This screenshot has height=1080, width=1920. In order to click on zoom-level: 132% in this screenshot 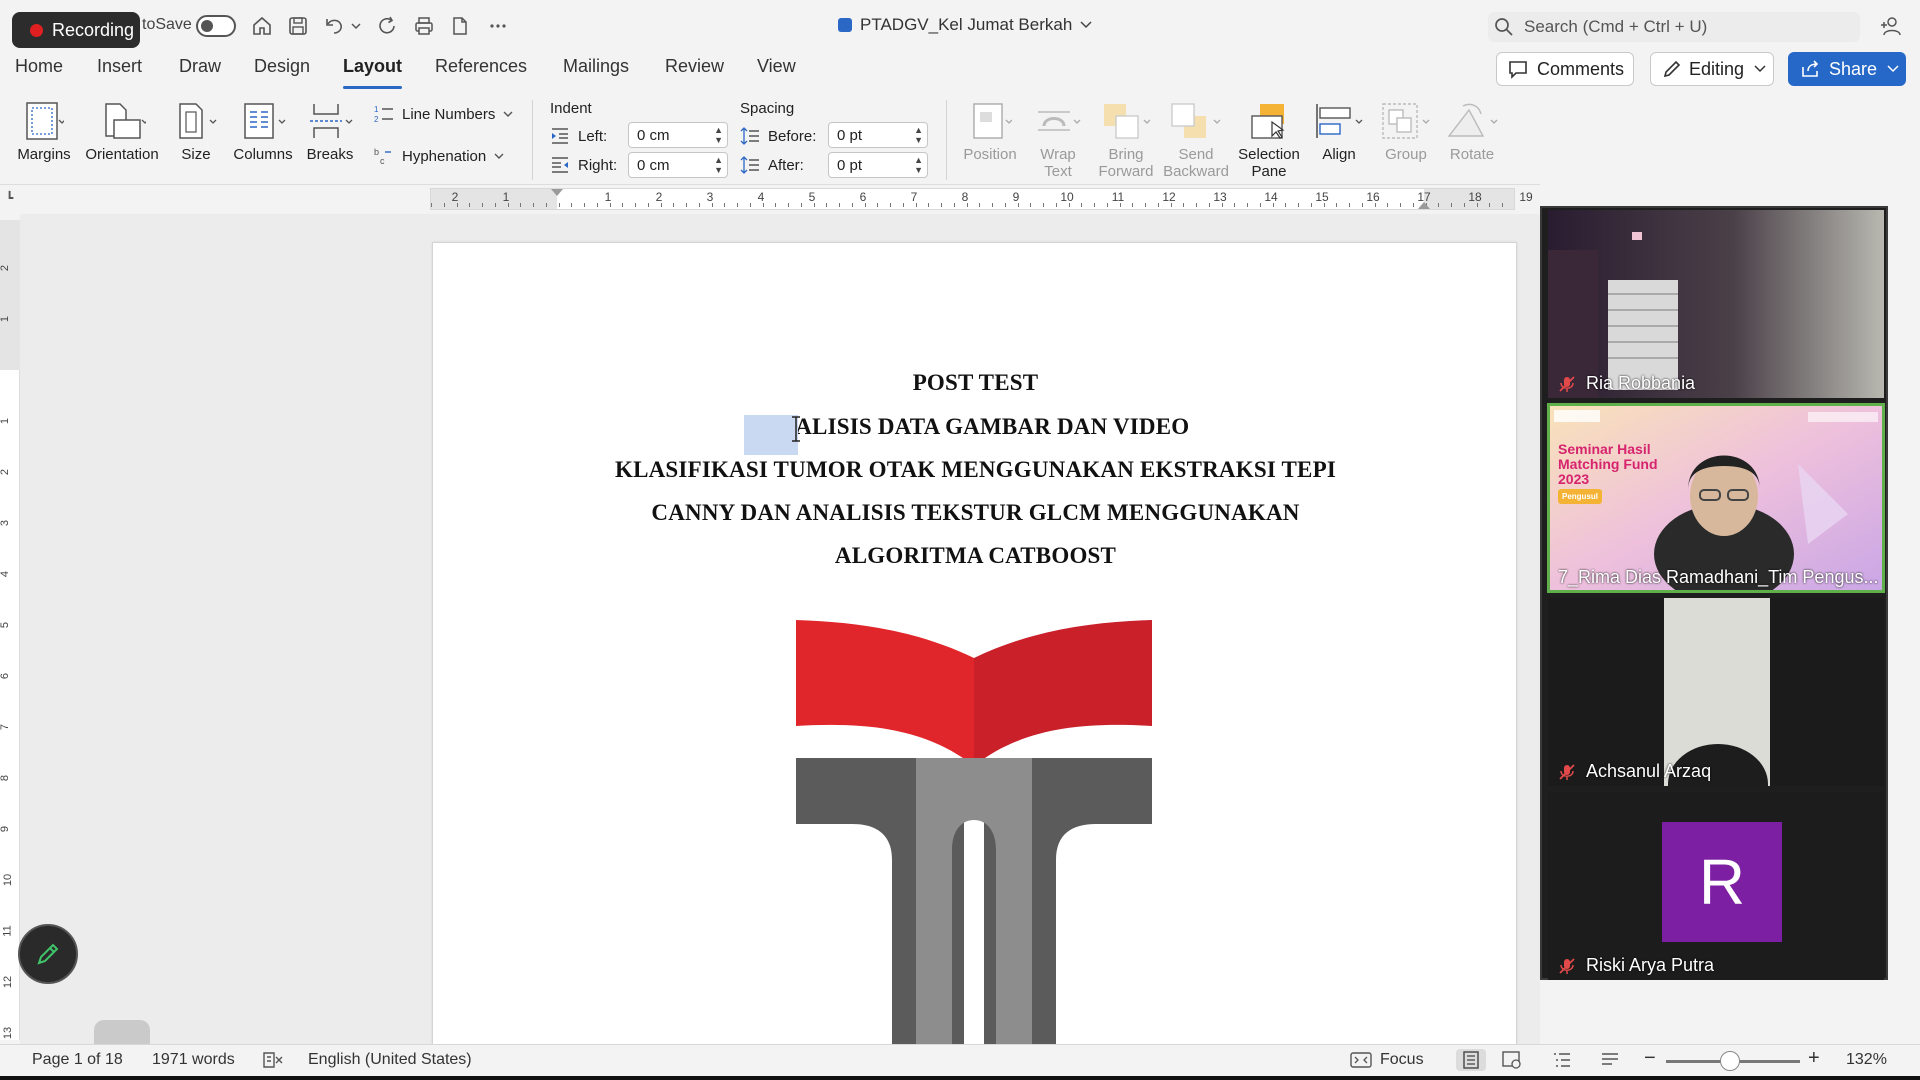, I will do `click(1866, 1060)`.